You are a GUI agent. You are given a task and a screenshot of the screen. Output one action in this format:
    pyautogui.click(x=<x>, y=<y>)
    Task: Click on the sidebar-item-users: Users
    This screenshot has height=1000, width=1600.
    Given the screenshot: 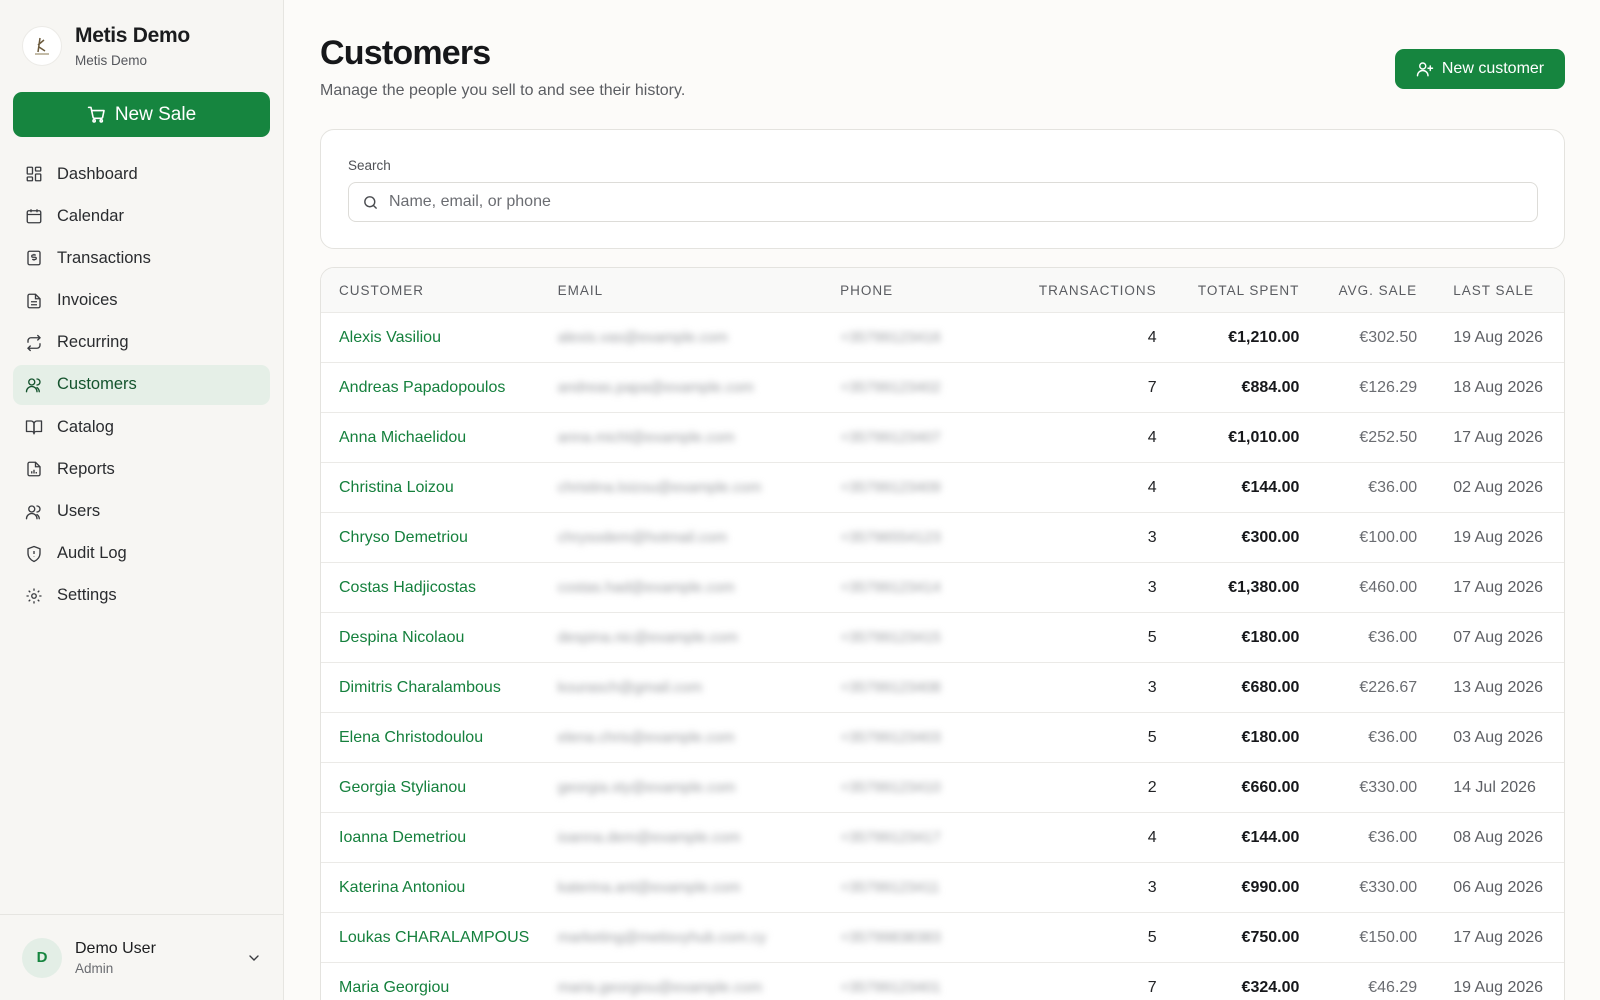 What is the action you would take?
    pyautogui.click(x=141, y=512)
    